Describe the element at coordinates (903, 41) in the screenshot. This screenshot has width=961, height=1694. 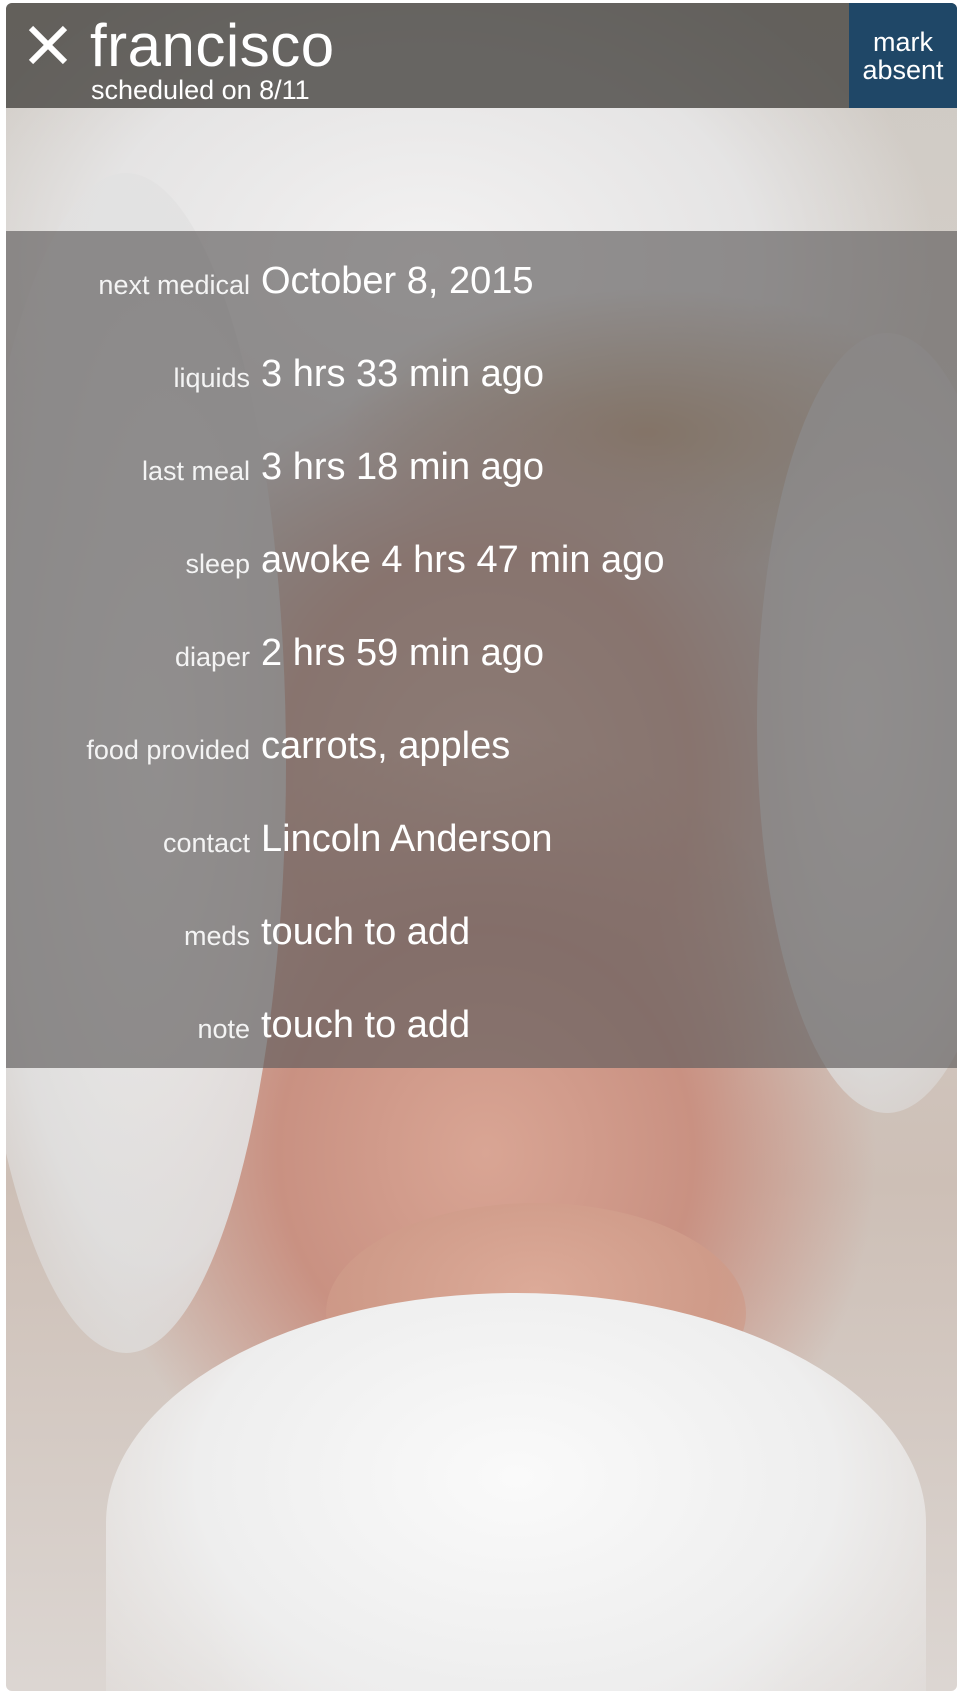
I see `mark-absent-label-line1: mark` at that location.